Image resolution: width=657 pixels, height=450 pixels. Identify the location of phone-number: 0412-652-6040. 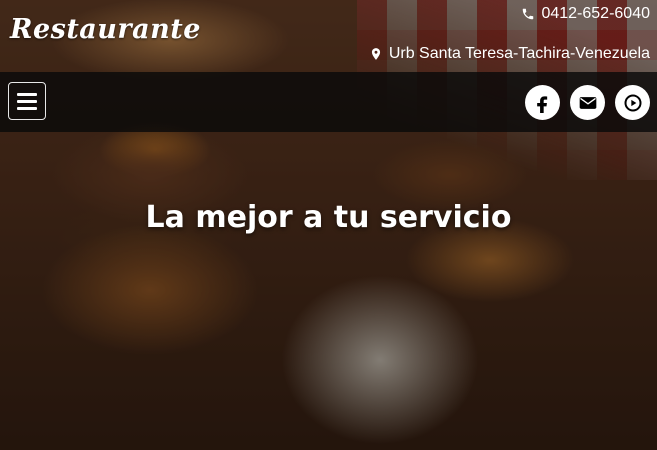
(595, 13).